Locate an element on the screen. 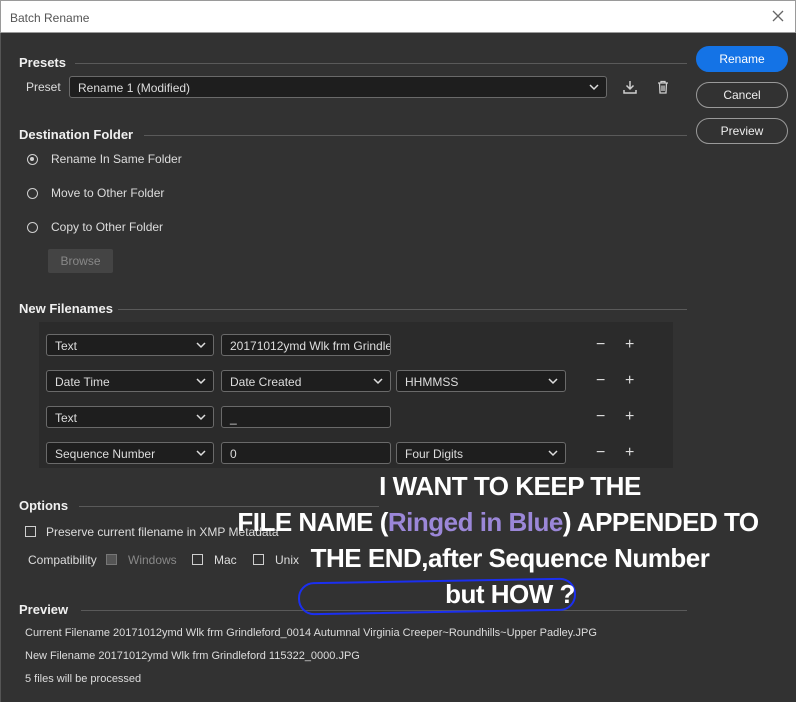 This screenshot has height=702, width=796. row3-add-button: + is located at coordinates (629, 417).